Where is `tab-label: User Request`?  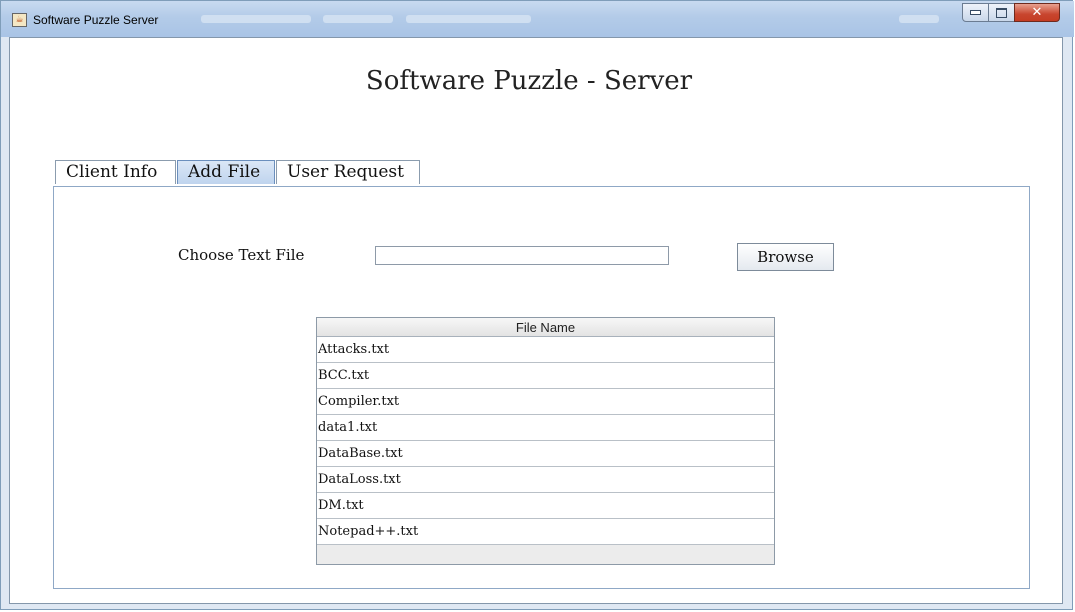
tab-label: User Request is located at coordinates (345, 172).